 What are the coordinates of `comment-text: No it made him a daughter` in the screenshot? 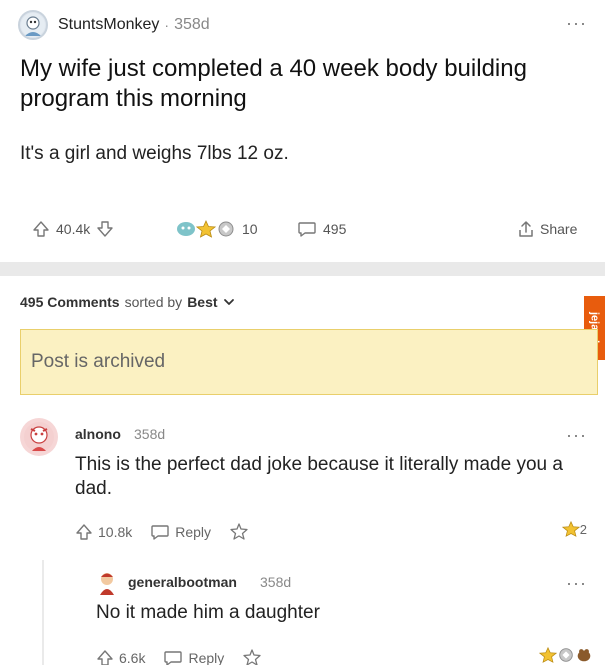 It's located at (208, 612).